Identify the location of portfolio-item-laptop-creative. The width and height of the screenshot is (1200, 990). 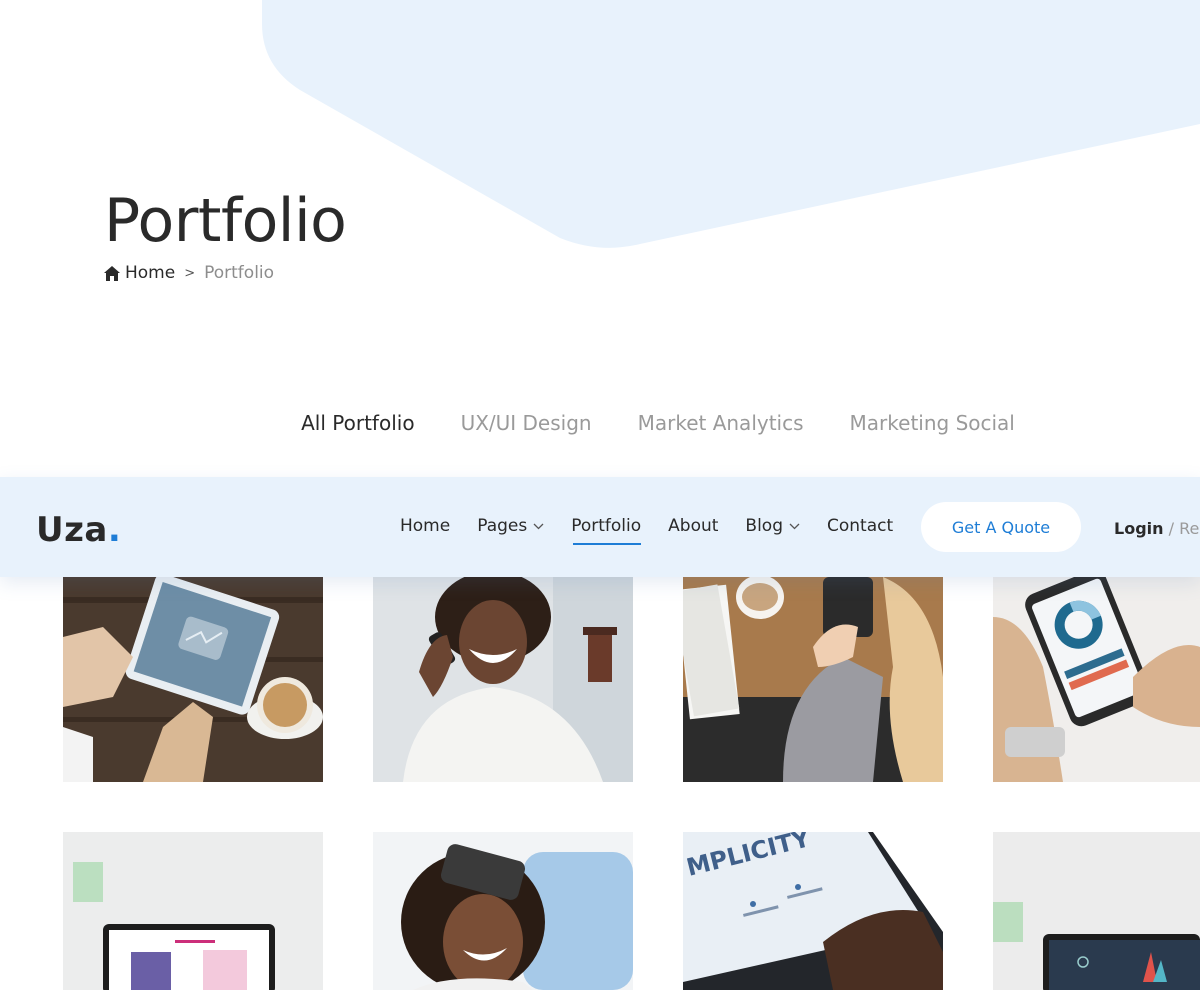
(193, 911).